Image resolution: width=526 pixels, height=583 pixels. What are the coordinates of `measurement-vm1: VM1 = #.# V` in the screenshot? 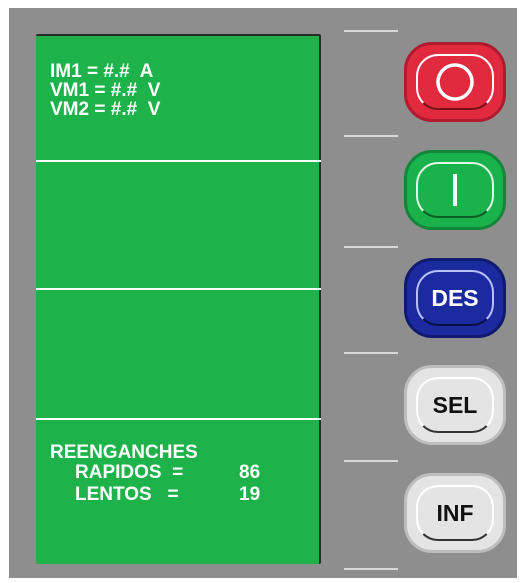 It's located at (105, 90).